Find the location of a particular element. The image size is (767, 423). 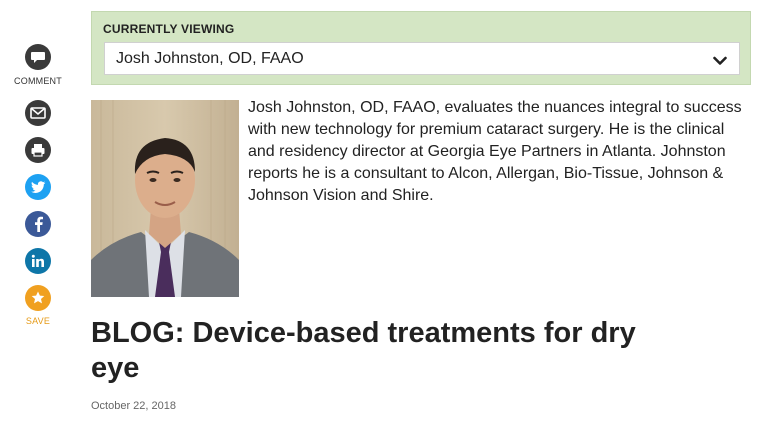

save-button: SAVE is located at coordinates (38, 305).